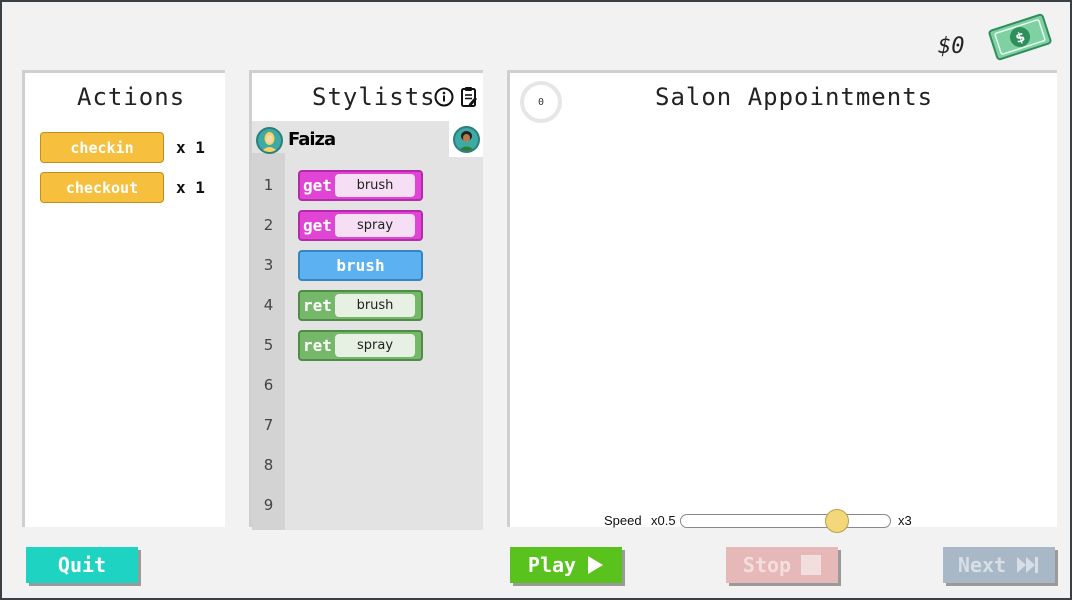 Image resolution: width=1072 pixels, height=600 pixels. Describe the element at coordinates (268, 505) in the screenshot. I see `line-number: 9` at that location.